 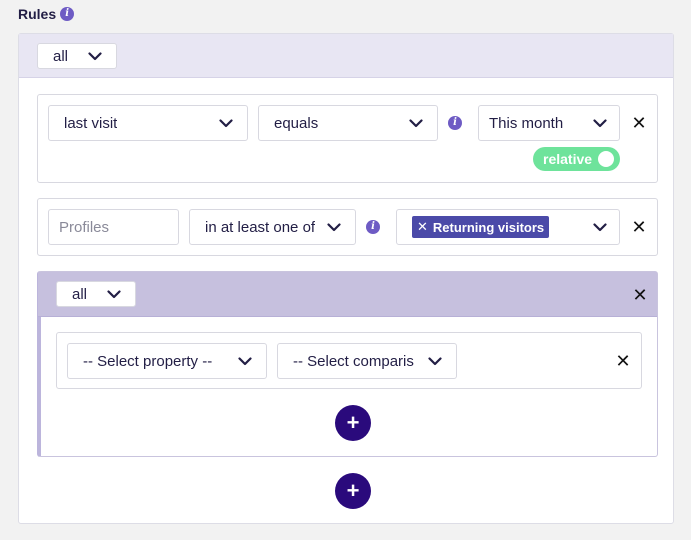 I want to click on relative-toggle: relative, so click(x=576, y=159).